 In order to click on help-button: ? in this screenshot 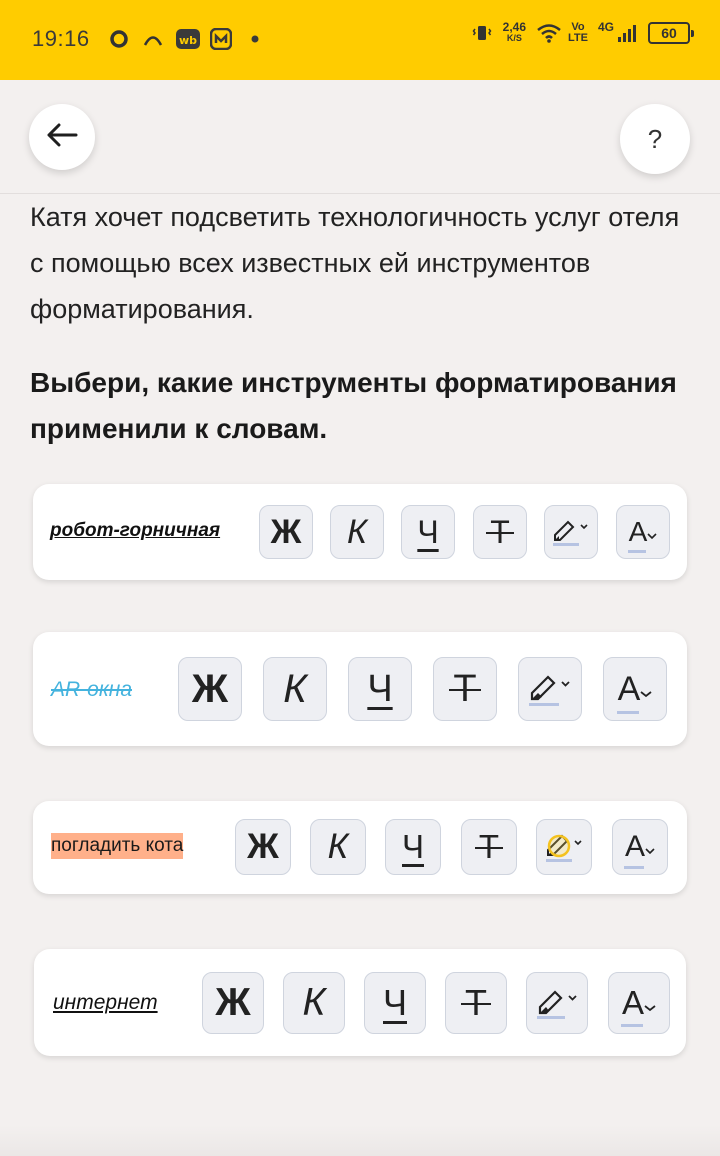, I will do `click(655, 139)`.